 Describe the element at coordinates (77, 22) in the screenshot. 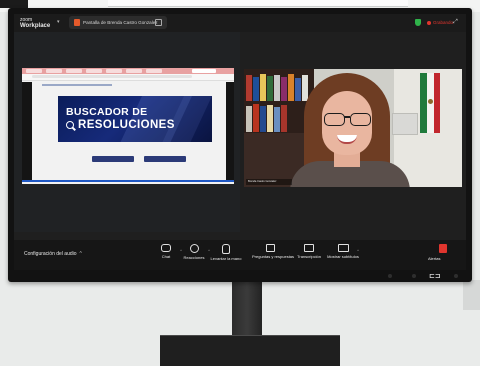

I see `share-app-icon` at that location.